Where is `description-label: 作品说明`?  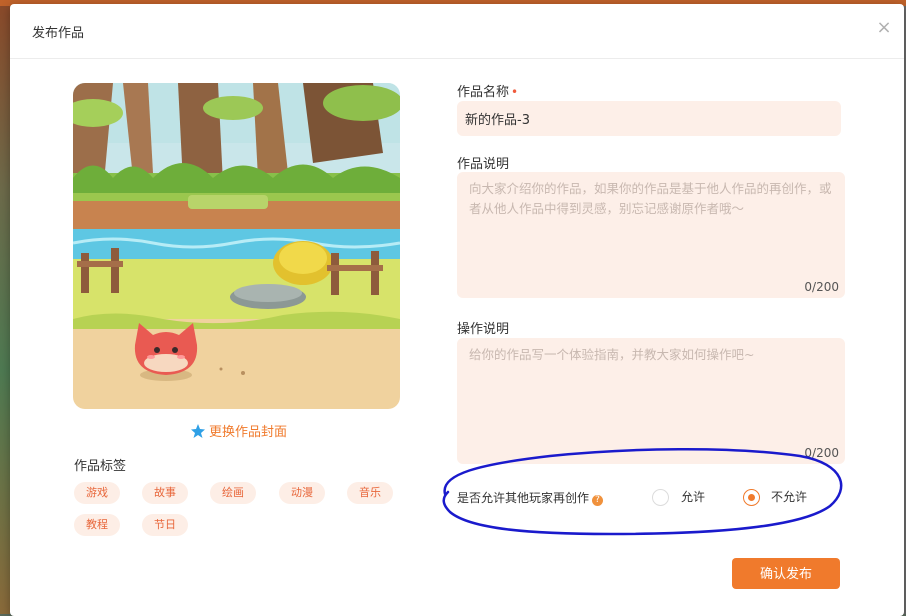
description-label: 作品说明 is located at coordinates (483, 164).